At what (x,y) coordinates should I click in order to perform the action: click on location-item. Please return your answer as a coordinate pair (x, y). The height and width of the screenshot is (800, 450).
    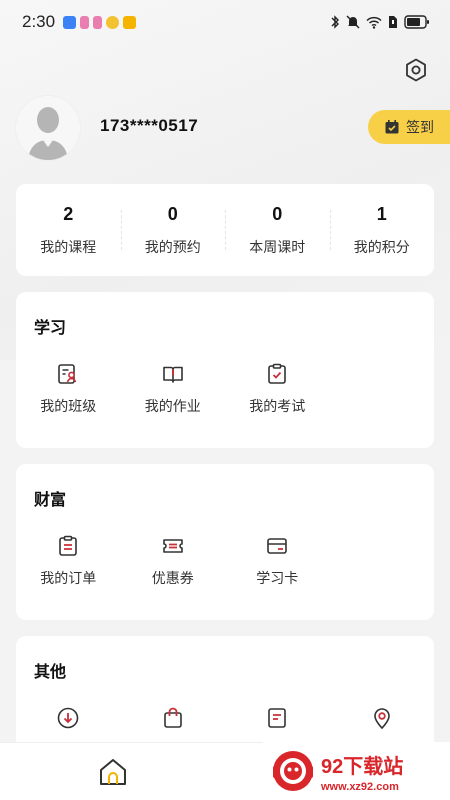
    Looking at the image, I should click on (382, 718).